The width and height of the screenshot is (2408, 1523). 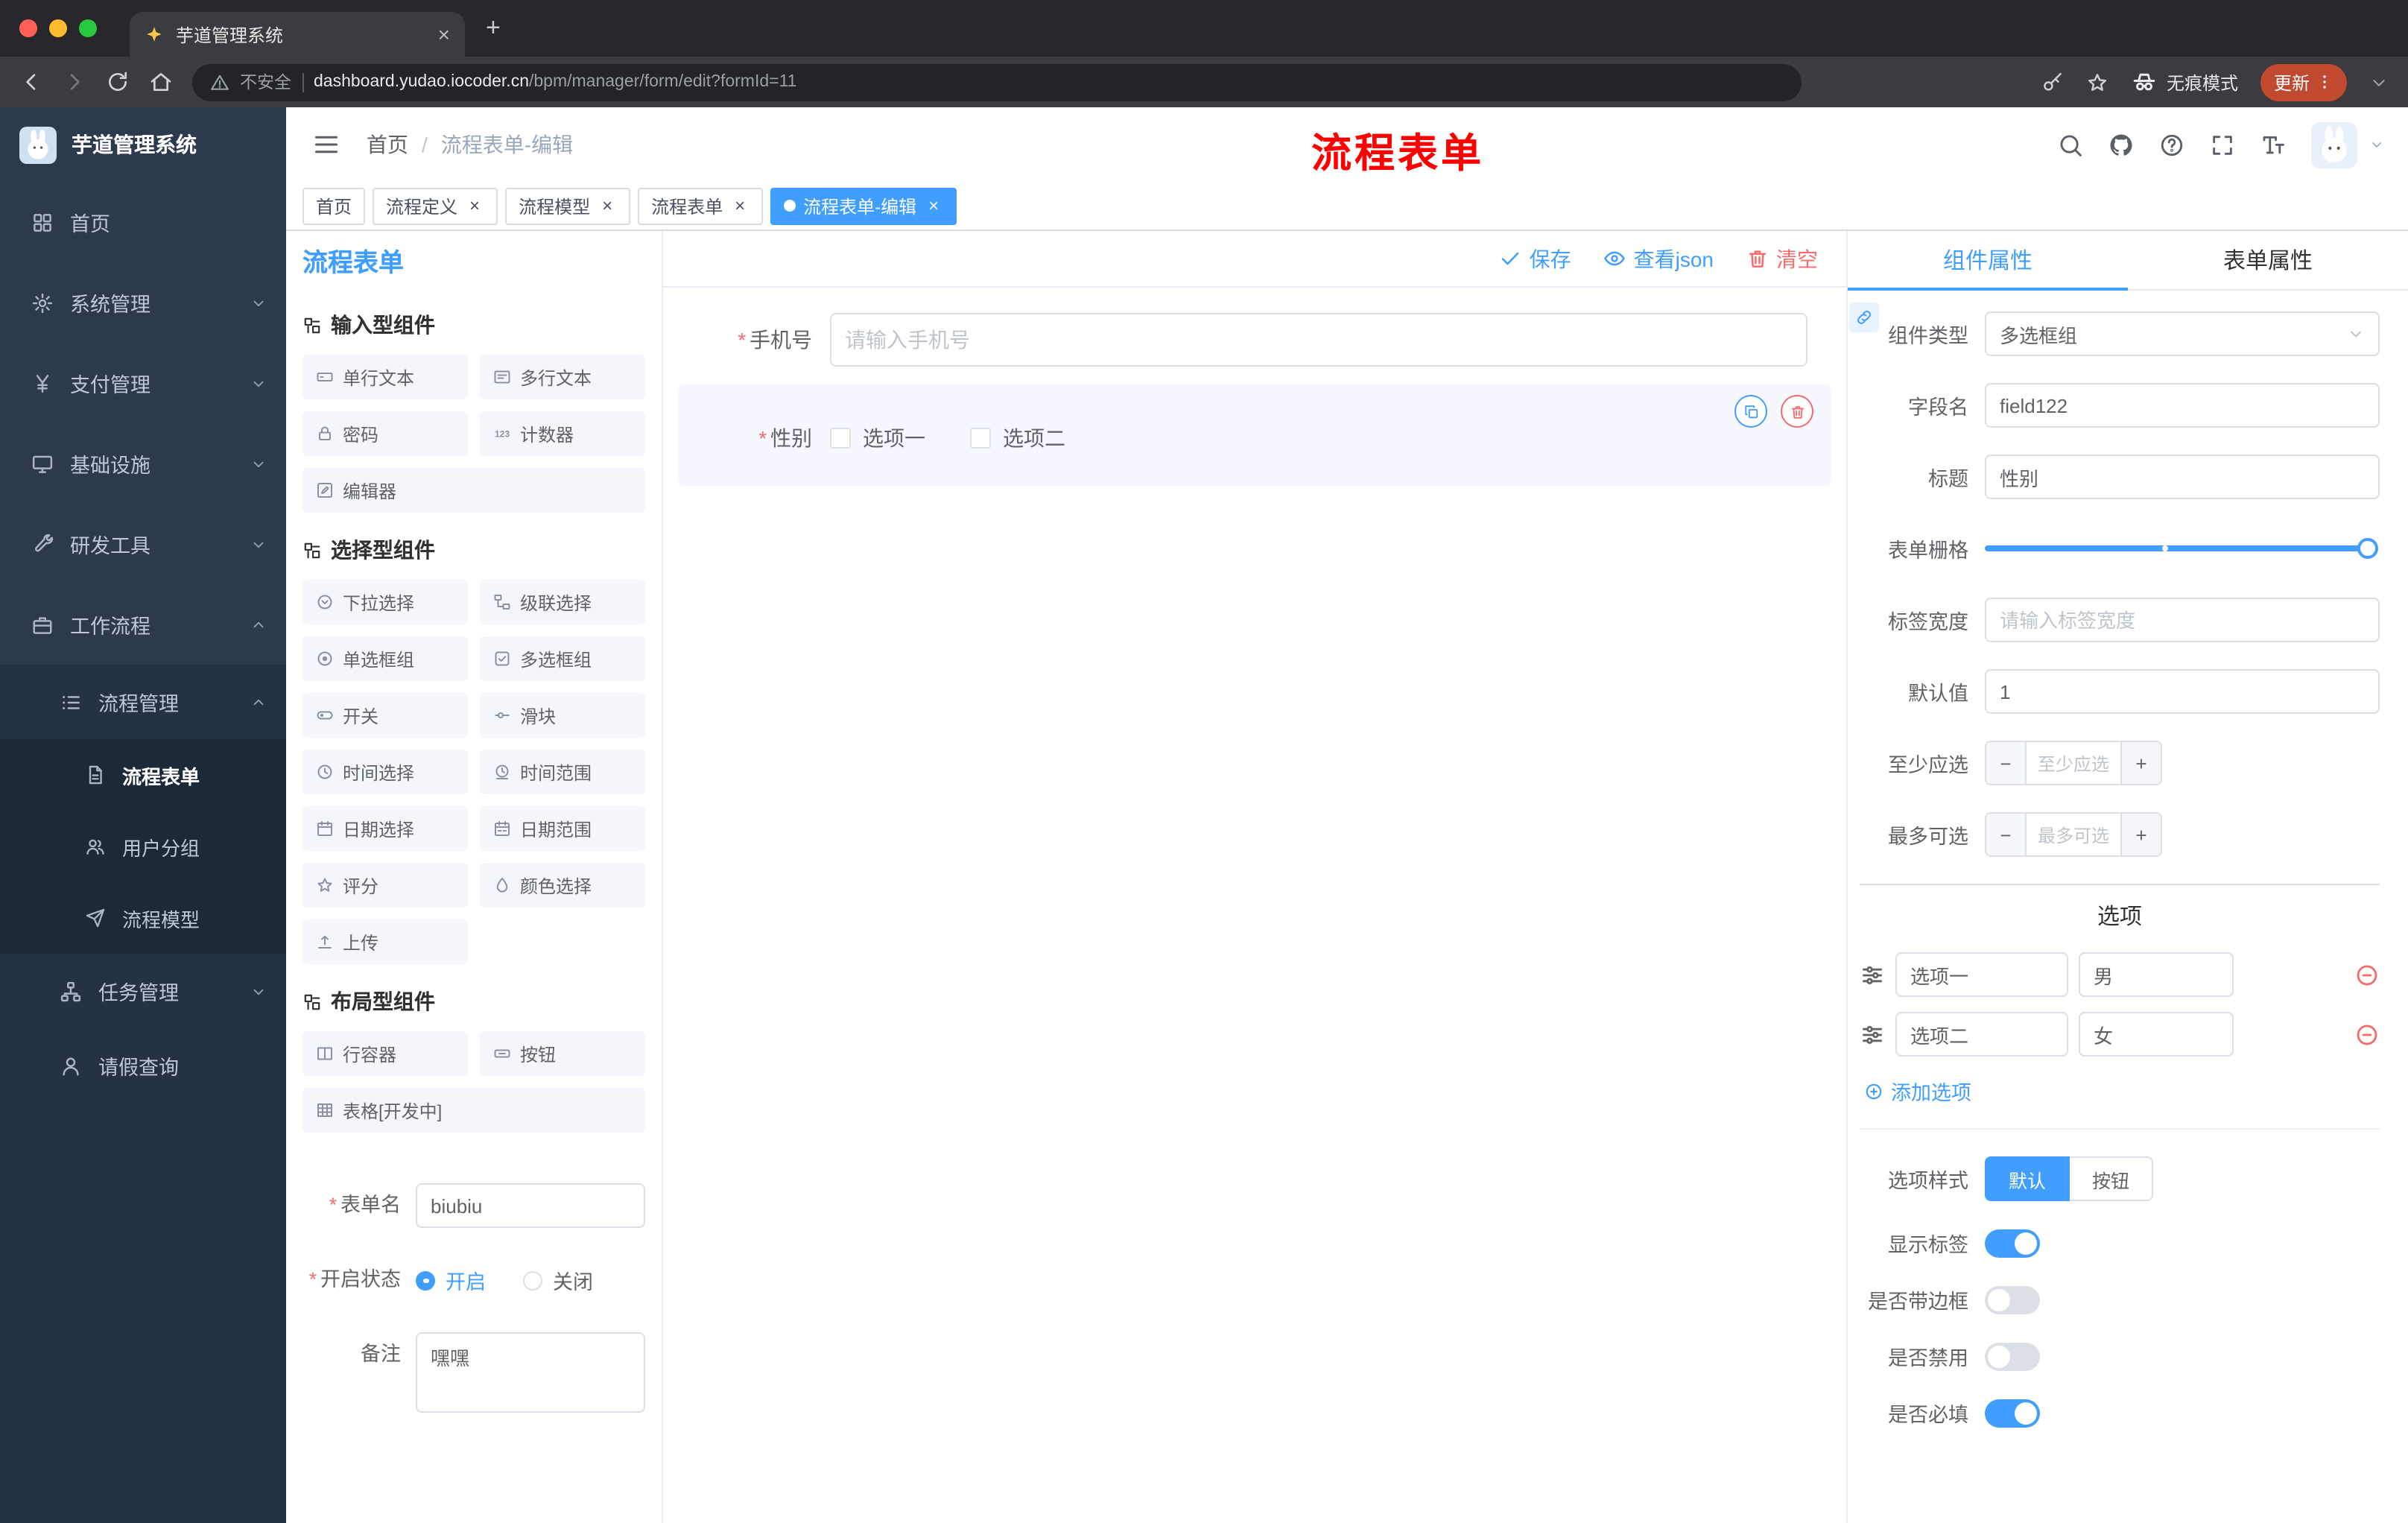 What do you see at coordinates (387, 144) in the screenshot?
I see `breadcrumb-home: 首页` at bounding box center [387, 144].